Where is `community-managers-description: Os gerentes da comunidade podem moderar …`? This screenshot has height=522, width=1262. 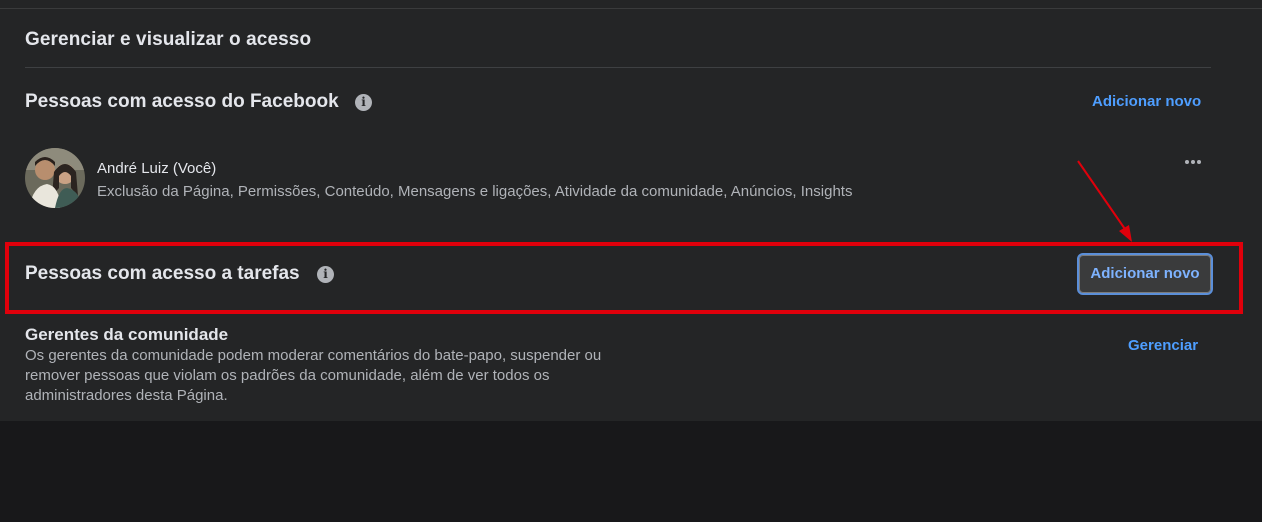 community-managers-description: Os gerentes da comunidade podem moderar … is located at coordinates (313, 375).